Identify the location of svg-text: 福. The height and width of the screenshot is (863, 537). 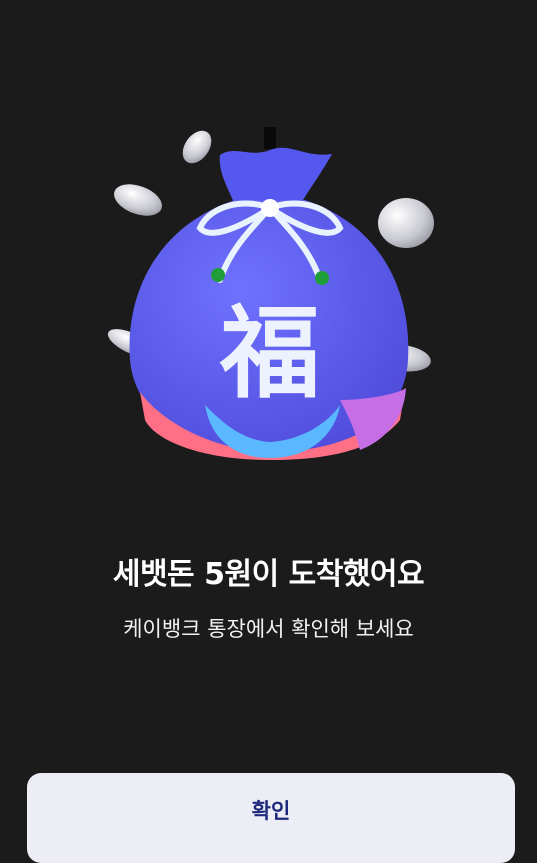
(269, 353).